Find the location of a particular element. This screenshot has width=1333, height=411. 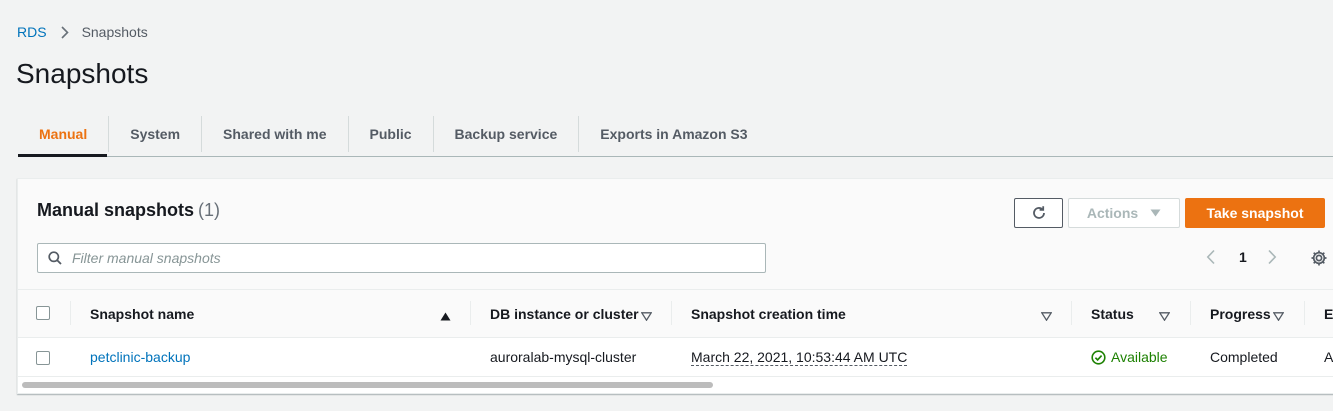

refresh-button is located at coordinates (1038, 213).